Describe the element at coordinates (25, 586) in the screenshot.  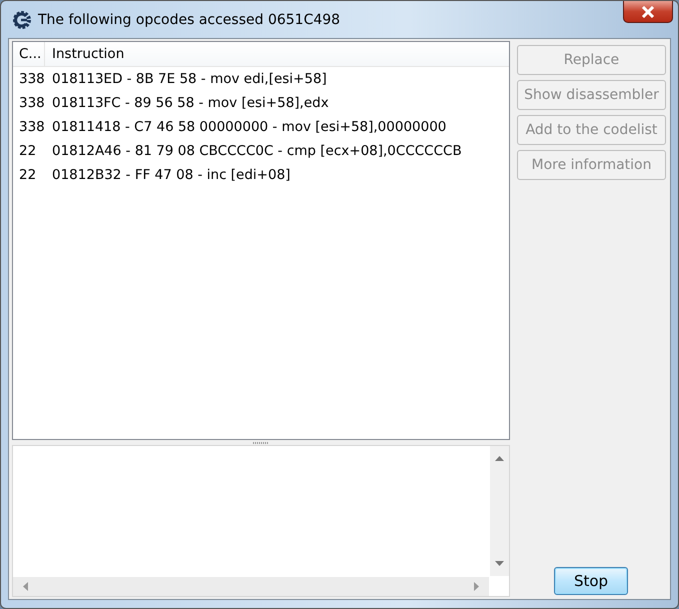
I see `left-arrow-icon` at that location.